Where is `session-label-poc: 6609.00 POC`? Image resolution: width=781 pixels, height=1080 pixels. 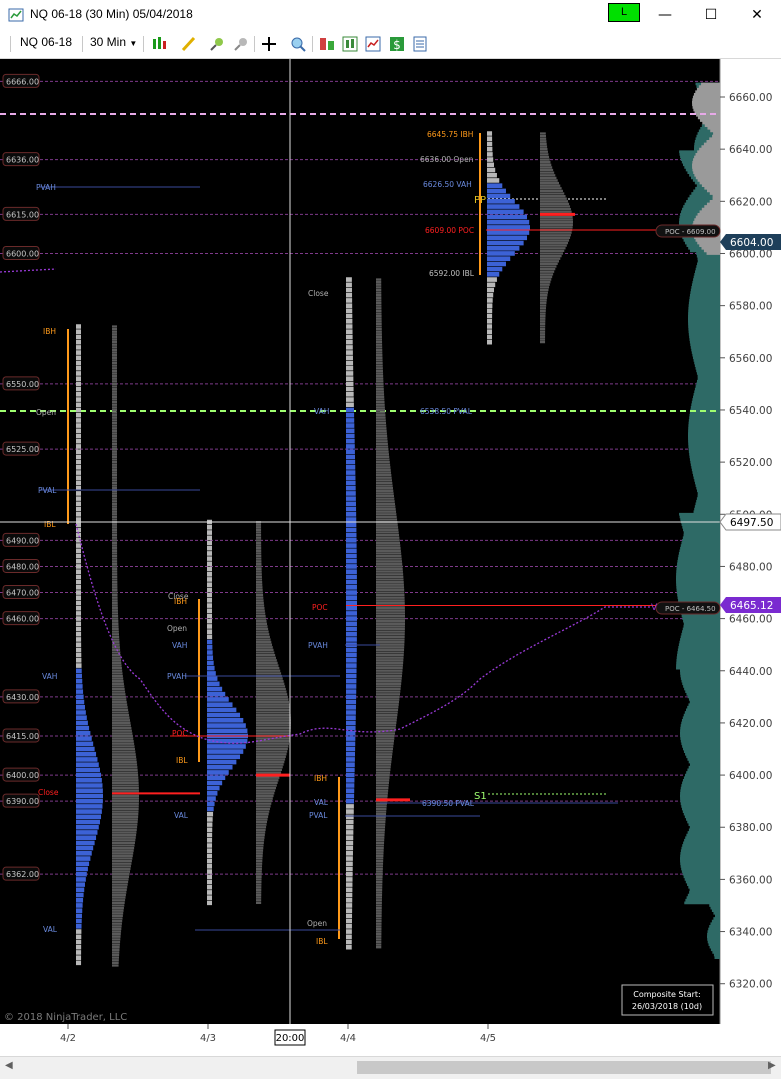 session-label-poc: 6609.00 POC is located at coordinates (449, 230).